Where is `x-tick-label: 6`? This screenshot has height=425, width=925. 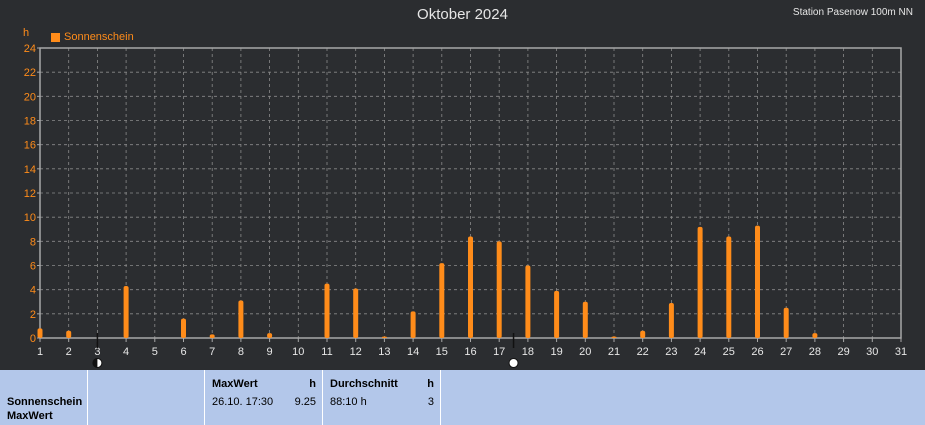
x-tick-label: 6 is located at coordinates (183, 352).